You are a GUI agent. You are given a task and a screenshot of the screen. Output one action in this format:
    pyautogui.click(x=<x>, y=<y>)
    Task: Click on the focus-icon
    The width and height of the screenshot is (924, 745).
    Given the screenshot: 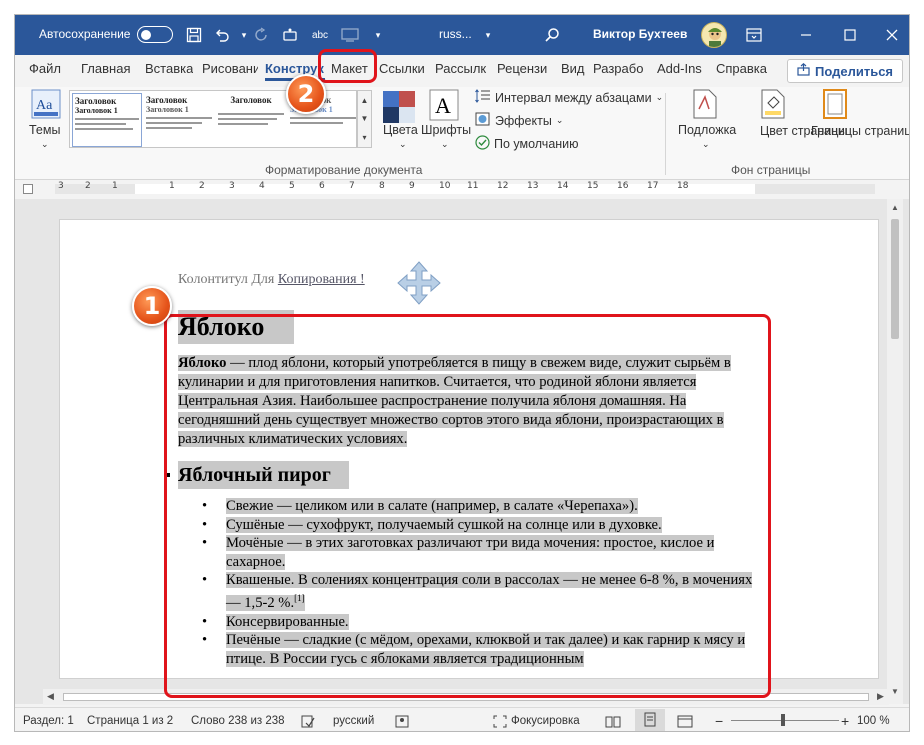 What is the action you would take?
    pyautogui.click(x=500, y=723)
    